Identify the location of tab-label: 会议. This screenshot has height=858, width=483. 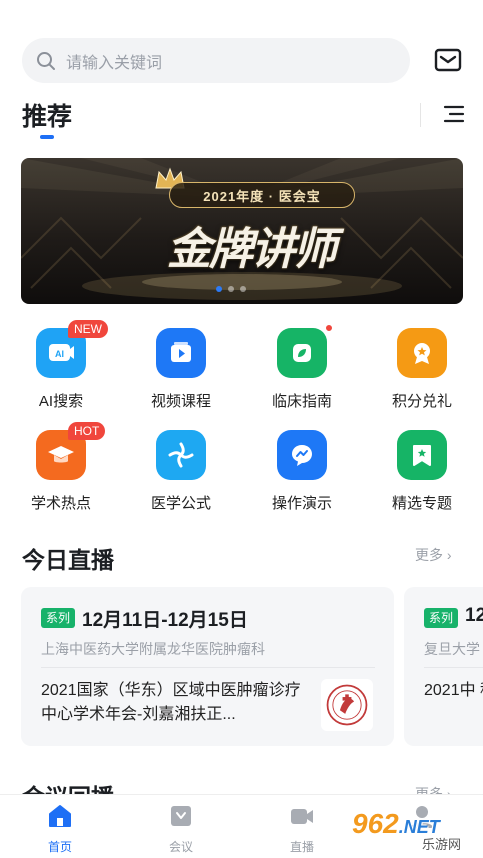
(180, 847).